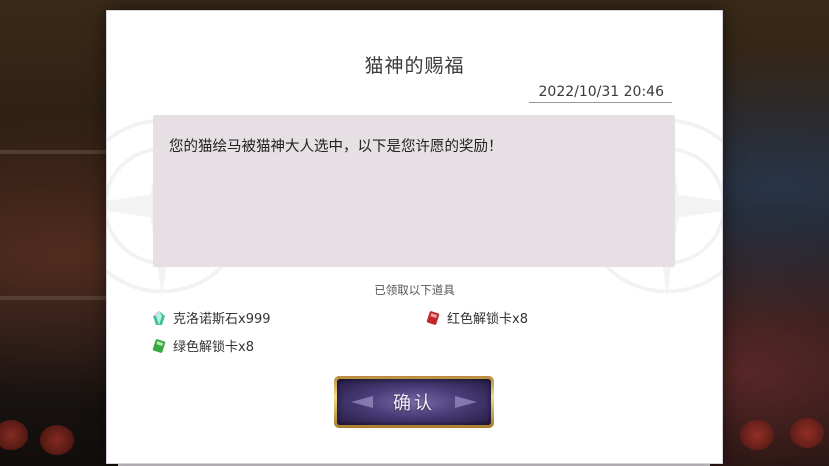 The image size is (829, 466). I want to click on reward-item: 绿色解锁卡x8, so click(203, 345).